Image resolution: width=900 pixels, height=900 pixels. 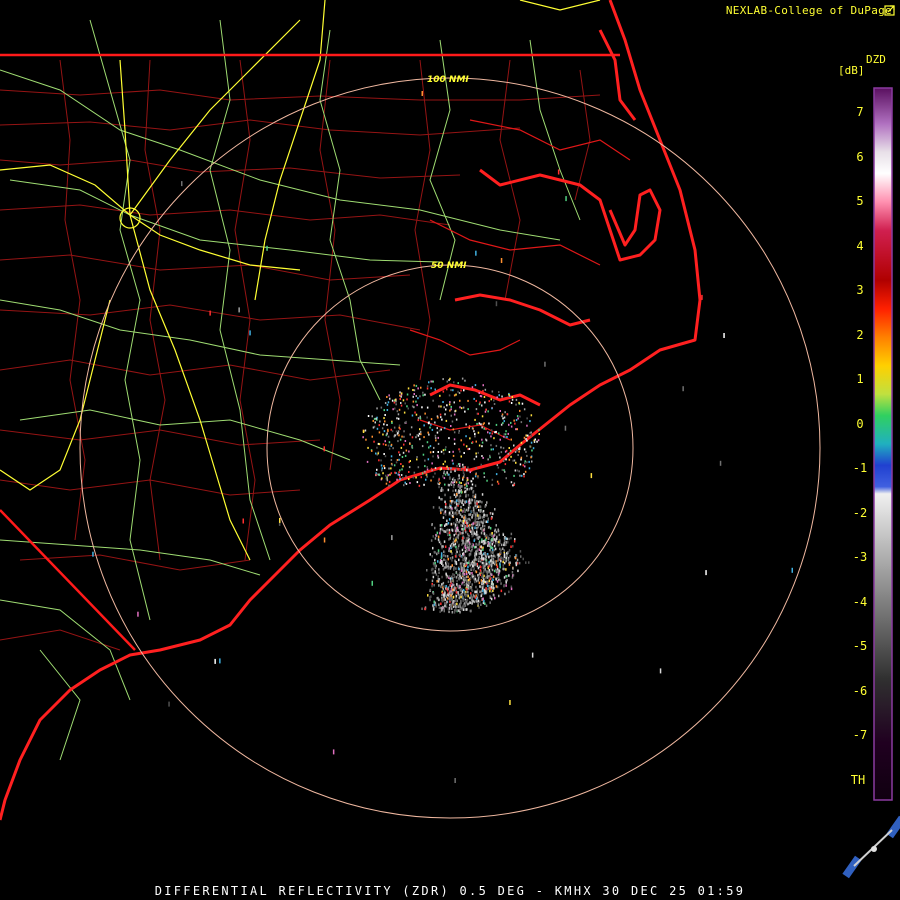 I want to click on legend-tick: 0, so click(x=860, y=423).